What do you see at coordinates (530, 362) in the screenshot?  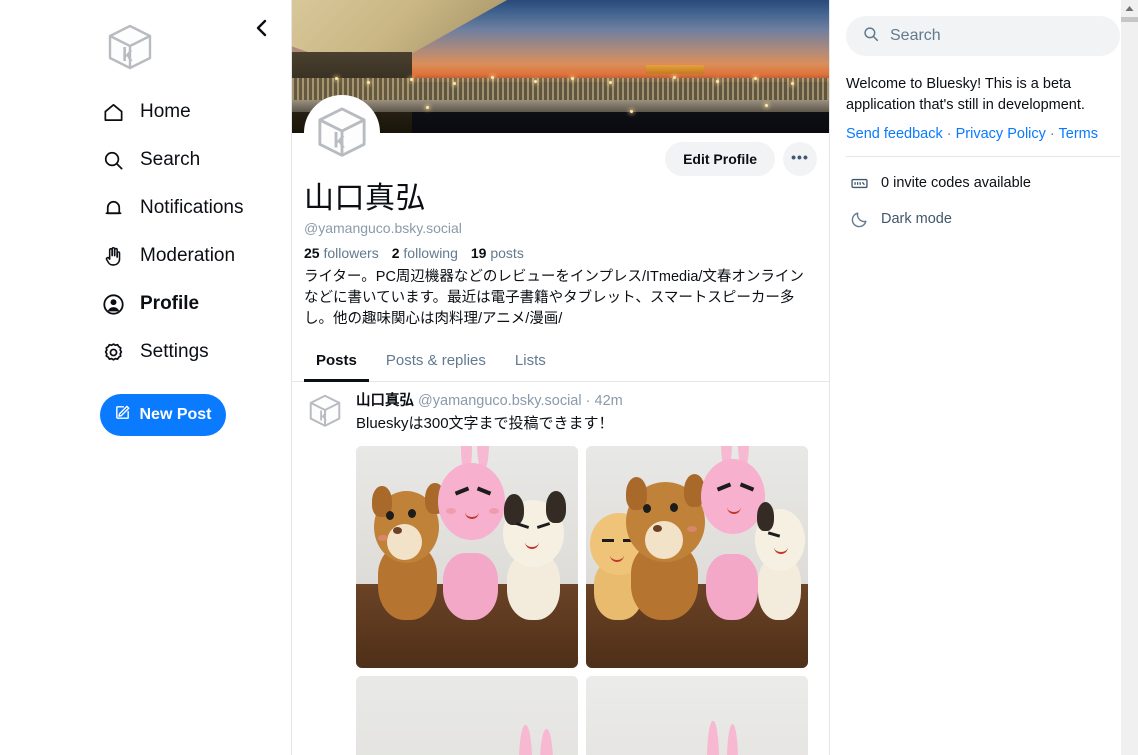 I see `tab-lists: Lists` at bounding box center [530, 362].